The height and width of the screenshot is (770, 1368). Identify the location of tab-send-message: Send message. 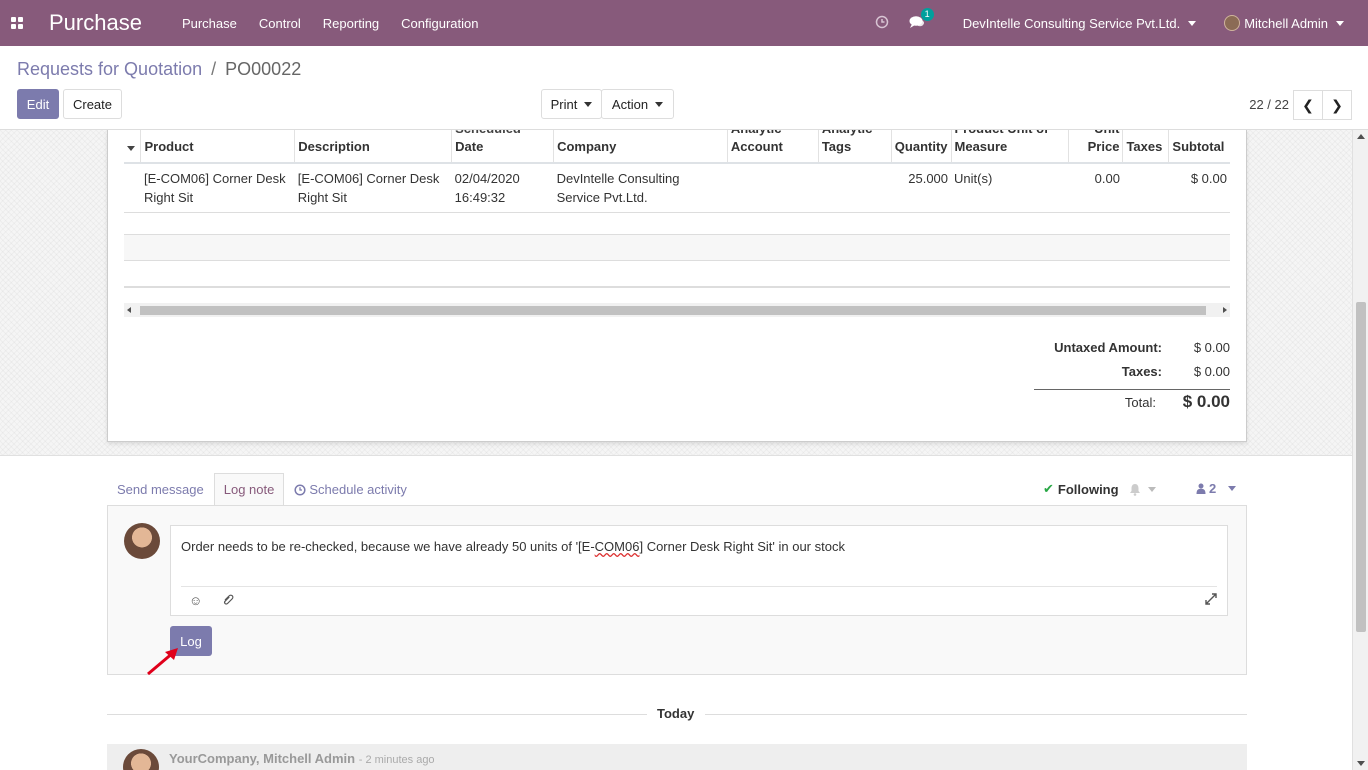
(160, 489).